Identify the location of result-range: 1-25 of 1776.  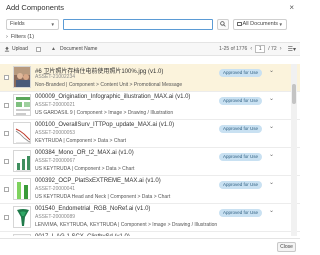
(233, 49).